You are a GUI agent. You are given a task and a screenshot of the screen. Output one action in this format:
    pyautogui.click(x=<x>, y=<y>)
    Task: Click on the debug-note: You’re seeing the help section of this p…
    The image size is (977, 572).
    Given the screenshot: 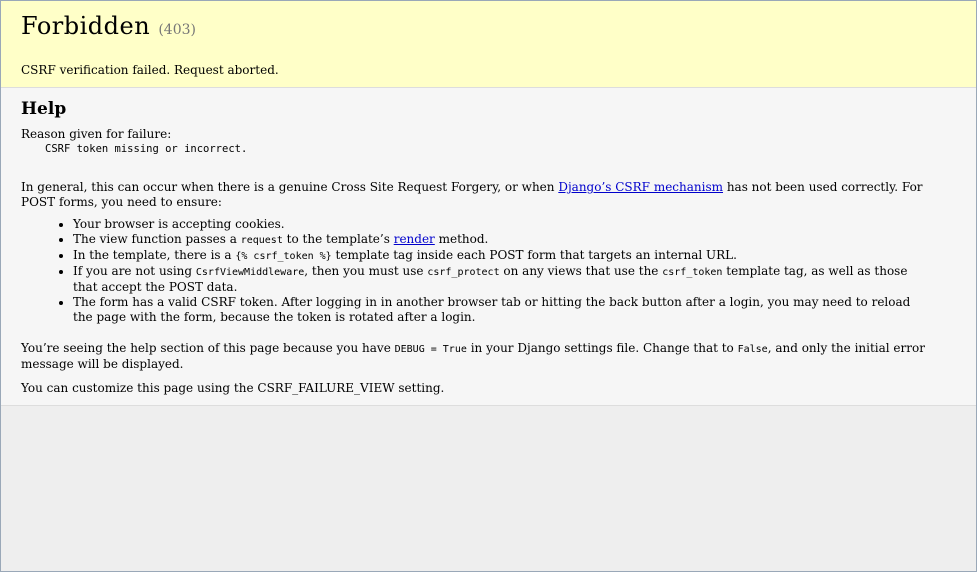 What is the action you would take?
    pyautogui.click(x=488, y=356)
    